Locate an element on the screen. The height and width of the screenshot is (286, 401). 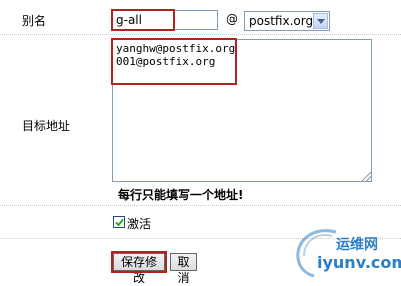
cancel-button: 取消 is located at coordinates (183, 269).